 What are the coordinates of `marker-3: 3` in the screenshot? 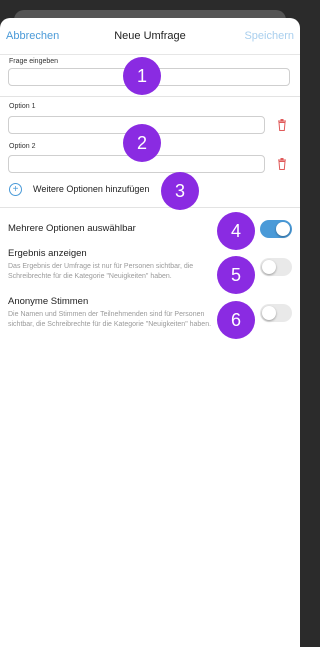 It's located at (180, 191).